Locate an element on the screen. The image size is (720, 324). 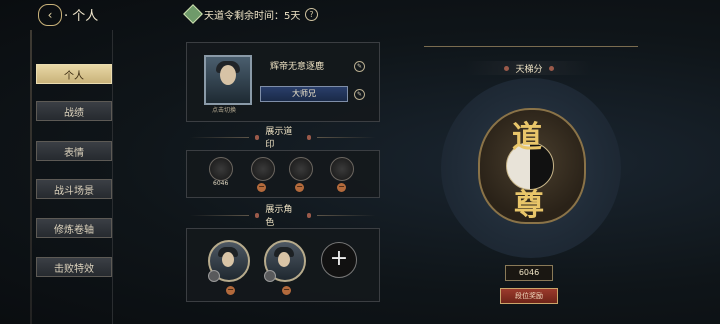
sidebar-item-scroll: 修炼卷轴 is located at coordinates (74, 228).